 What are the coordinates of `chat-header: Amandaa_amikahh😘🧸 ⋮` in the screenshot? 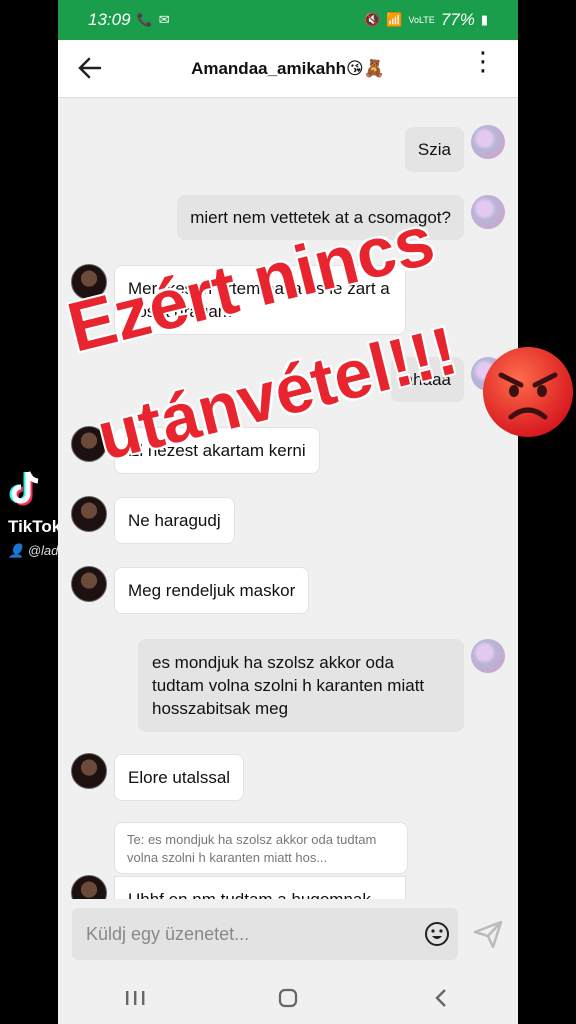 It's located at (288, 69).